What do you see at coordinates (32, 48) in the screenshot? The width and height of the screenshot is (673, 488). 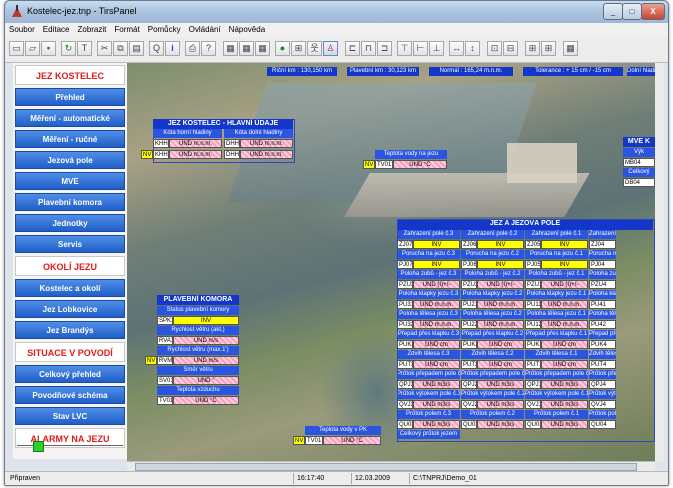 I see `open-icon: ▱` at bounding box center [32, 48].